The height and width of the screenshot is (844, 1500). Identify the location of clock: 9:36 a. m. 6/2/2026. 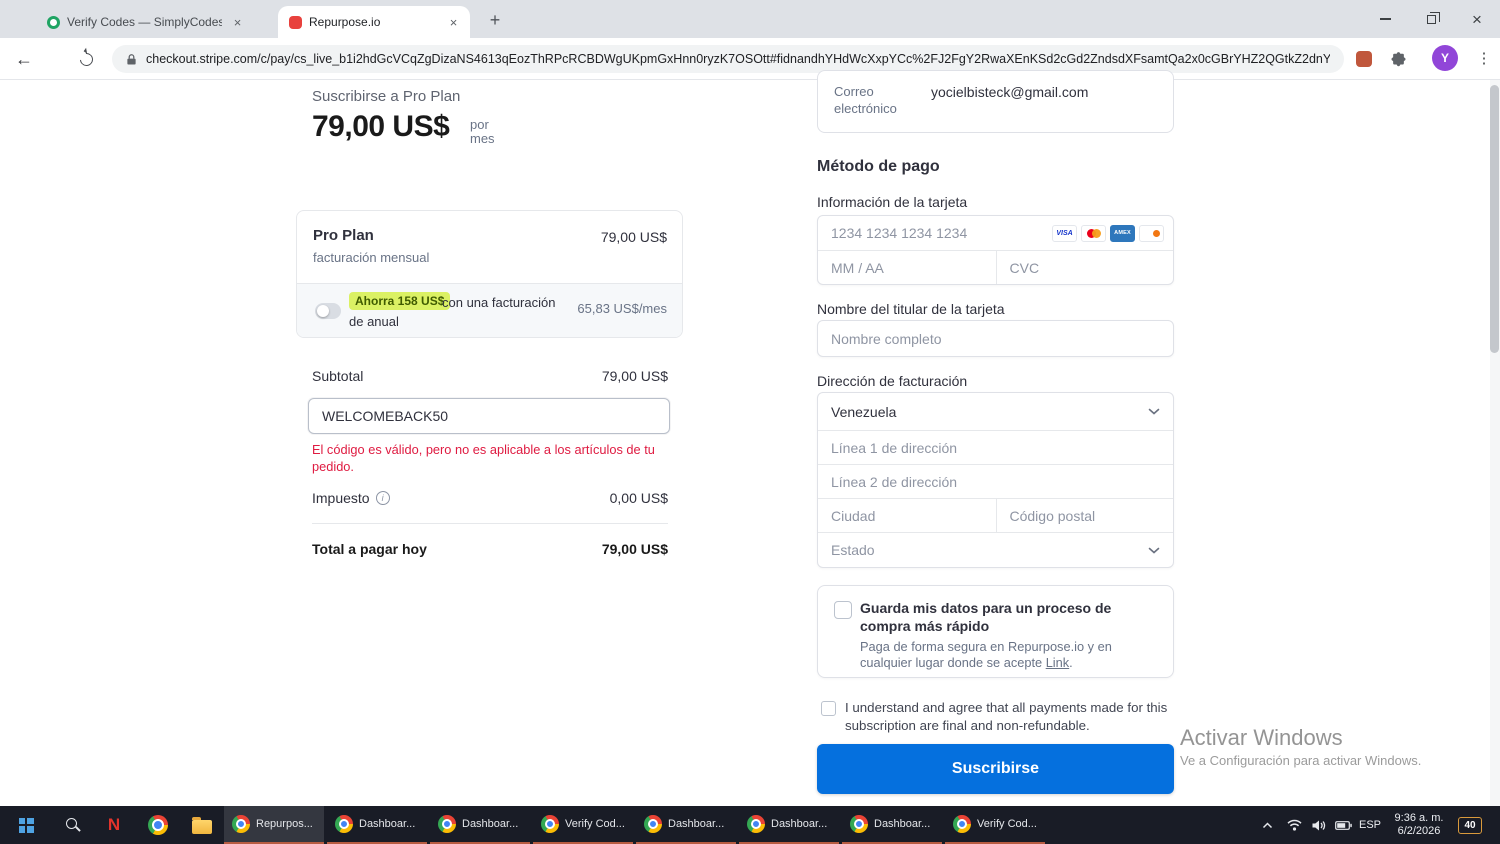
(1419, 825).